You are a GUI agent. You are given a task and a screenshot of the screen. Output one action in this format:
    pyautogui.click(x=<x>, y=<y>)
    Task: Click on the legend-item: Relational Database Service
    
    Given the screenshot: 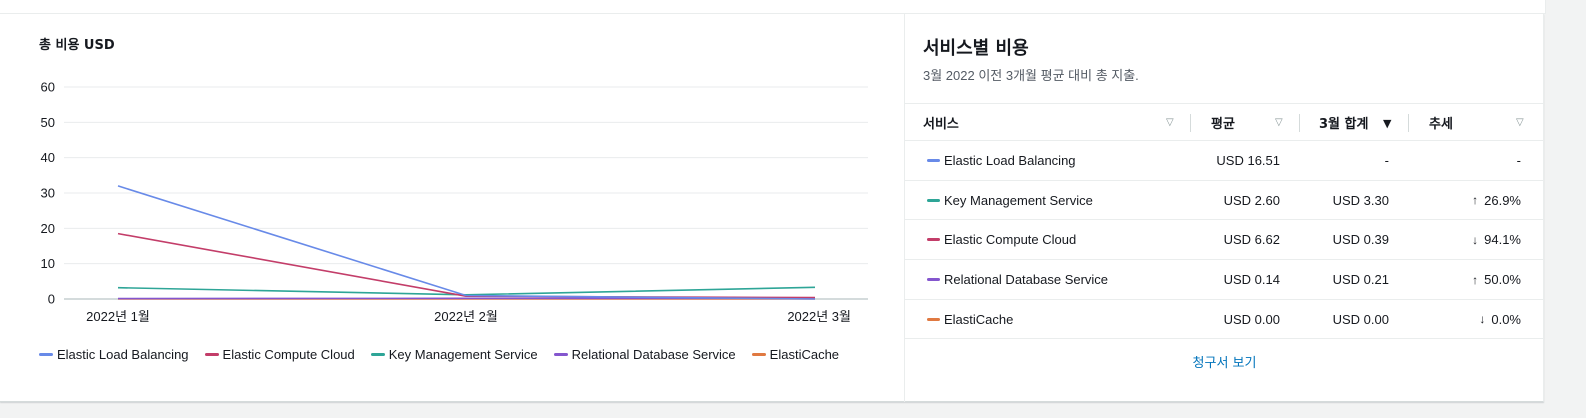 What is the action you would take?
    pyautogui.click(x=644, y=354)
    